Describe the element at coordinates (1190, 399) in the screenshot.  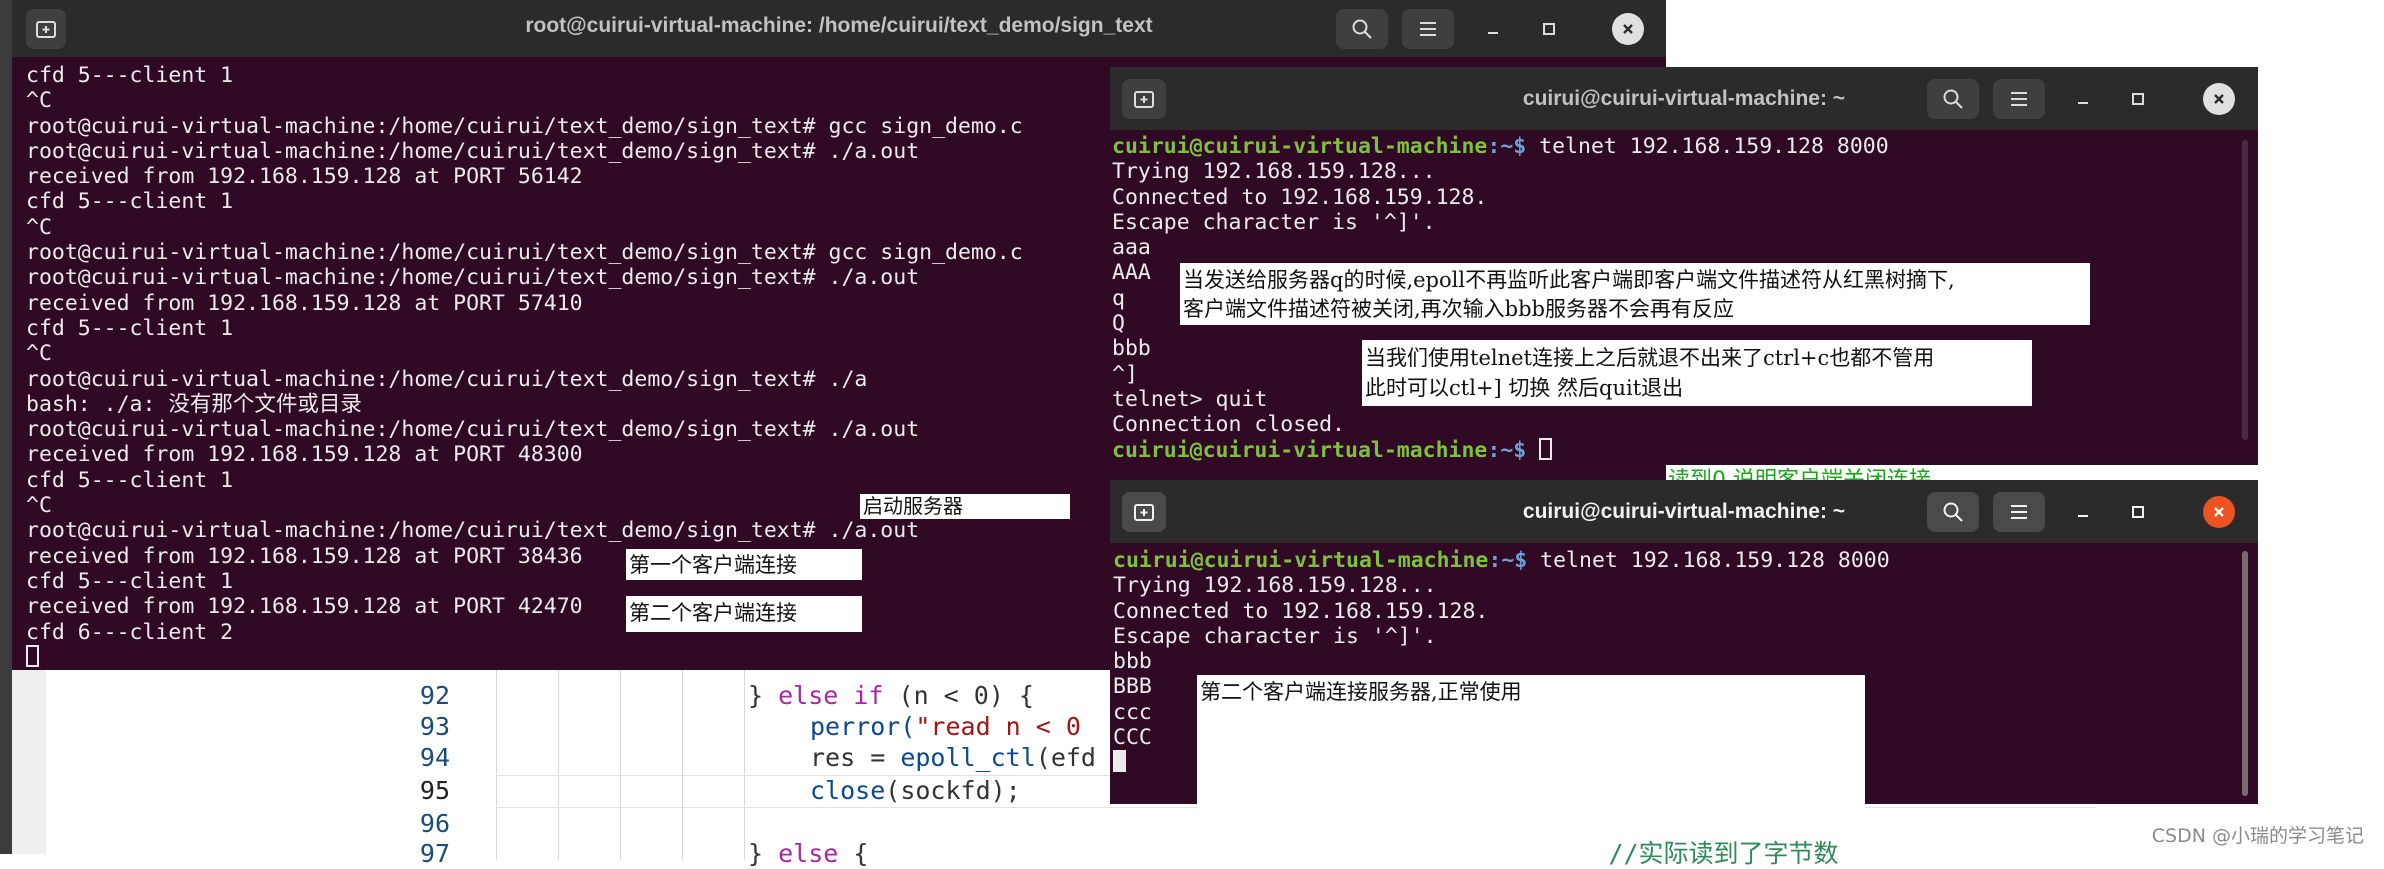
I see `terminal-line: telnet> quit` at that location.